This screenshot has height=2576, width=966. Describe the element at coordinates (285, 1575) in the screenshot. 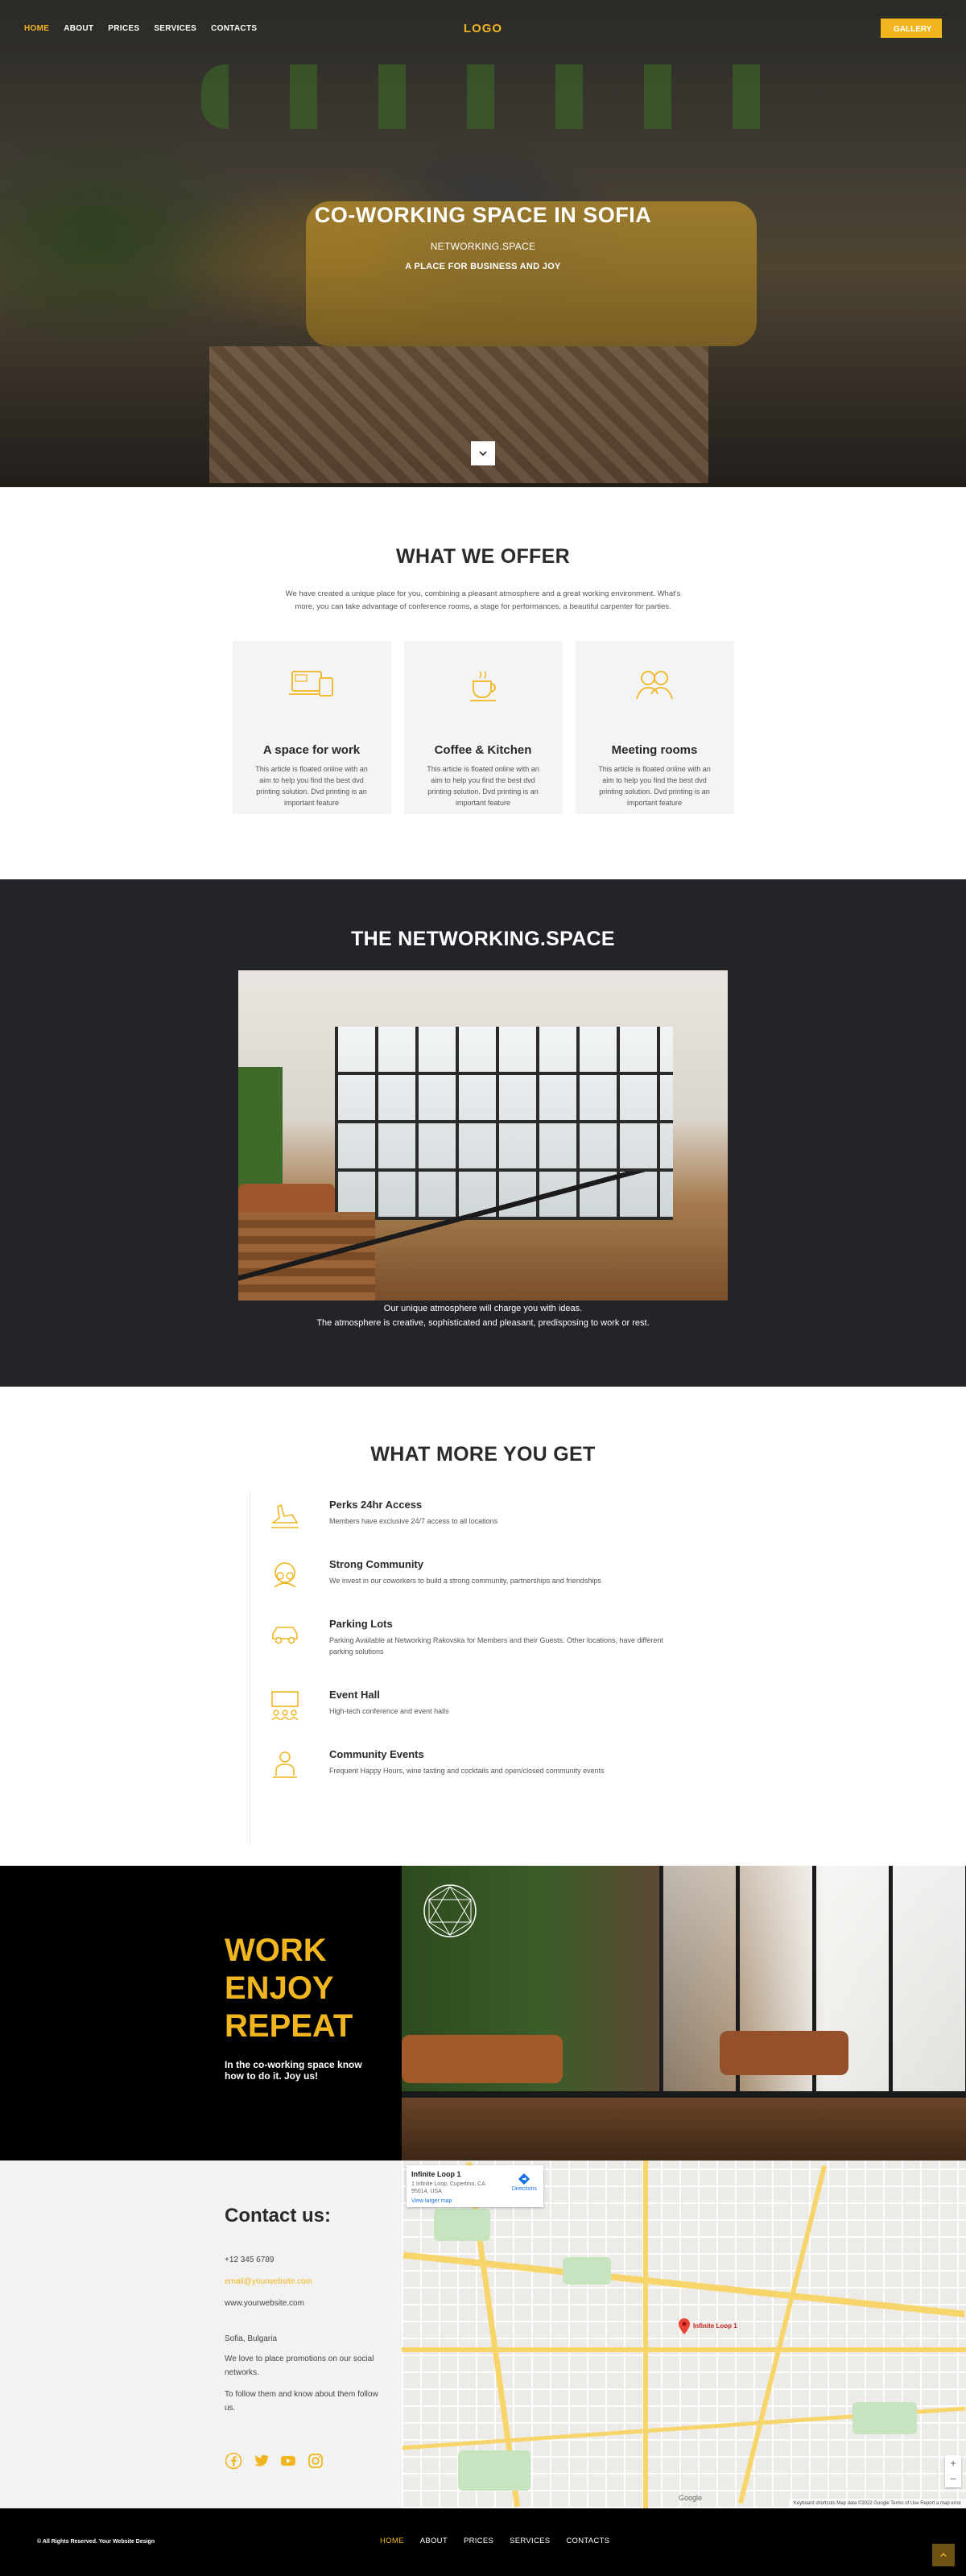

I see `community-icon` at that location.